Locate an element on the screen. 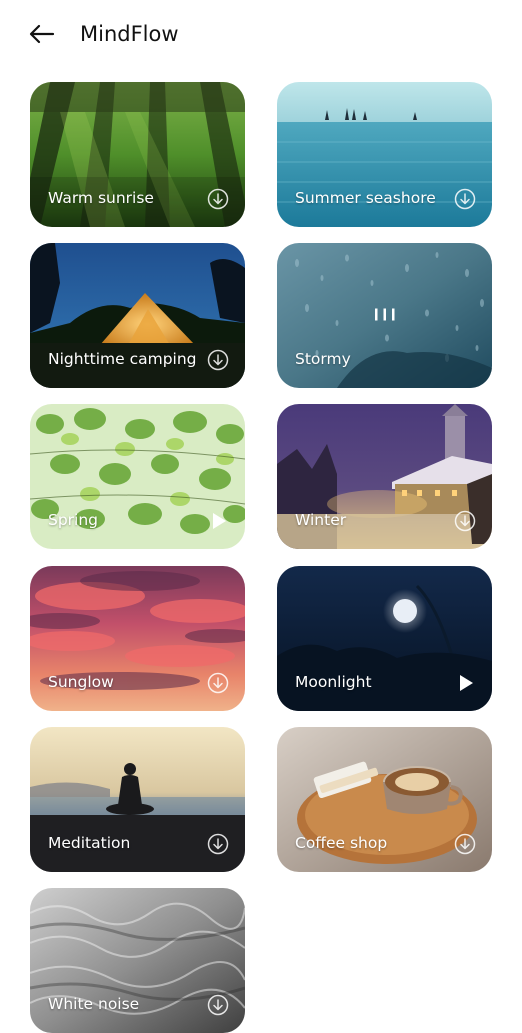  card-sunglow: Sunglow is located at coordinates (137, 638).